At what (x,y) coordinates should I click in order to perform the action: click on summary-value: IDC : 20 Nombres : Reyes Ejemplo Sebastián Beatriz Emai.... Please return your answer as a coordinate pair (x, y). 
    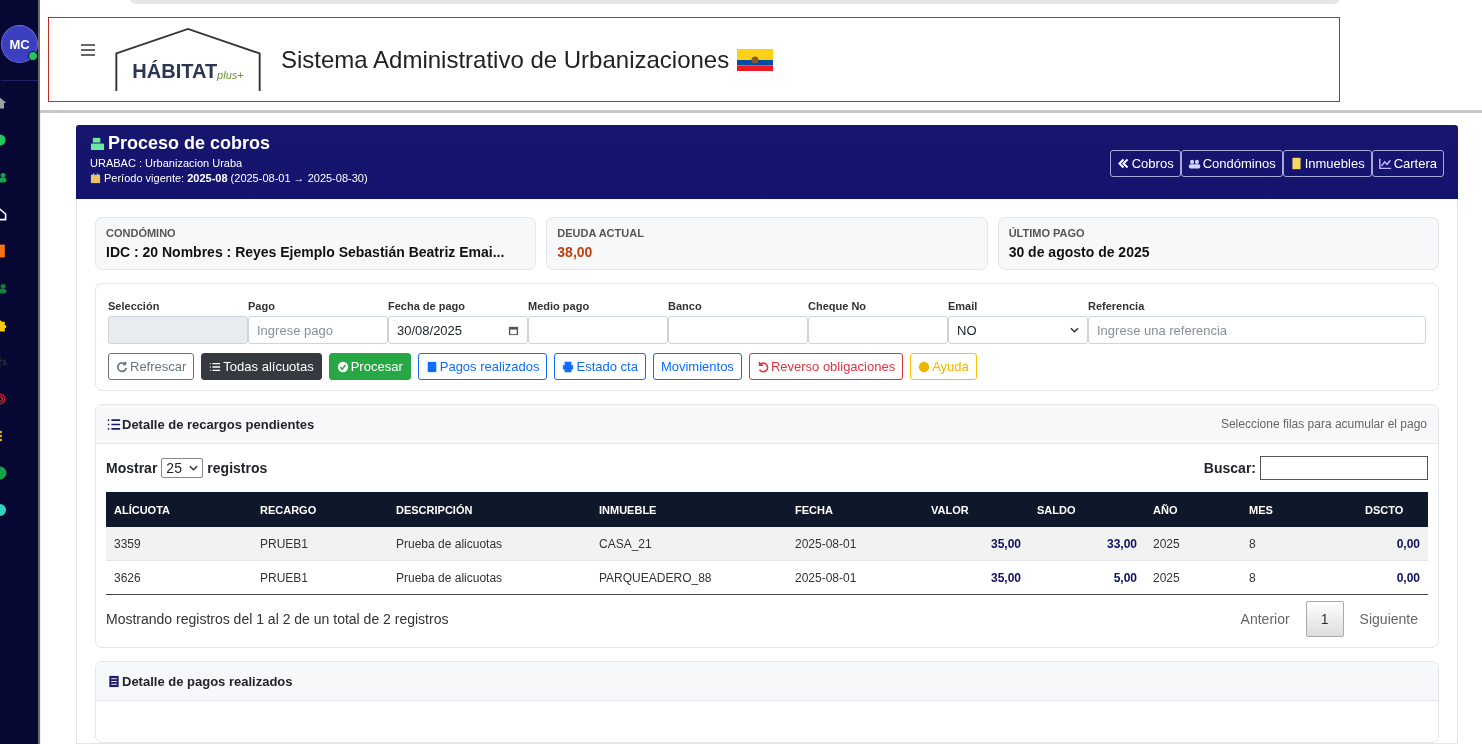
    Looking at the image, I should click on (306, 252).